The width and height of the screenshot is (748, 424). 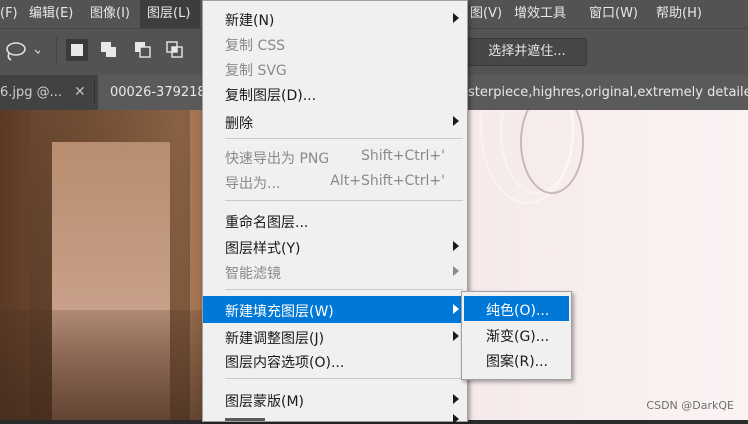 What do you see at coordinates (335, 156) in the screenshot?
I see `menu-item-quick-export-png: 快速导出为 PNG Shift+Ctrl+'` at bounding box center [335, 156].